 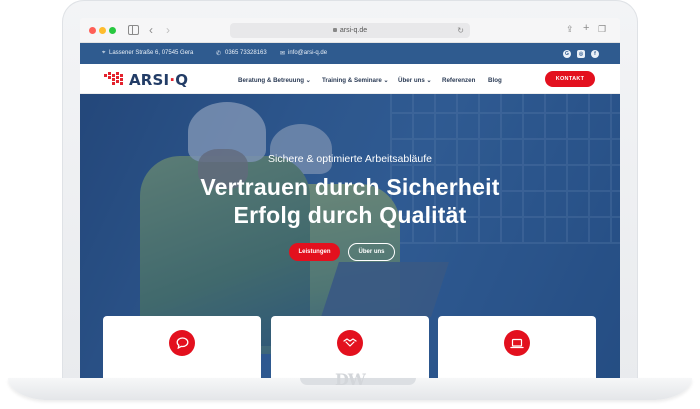 I want to click on minimize-window-dot, so click(x=102, y=30).